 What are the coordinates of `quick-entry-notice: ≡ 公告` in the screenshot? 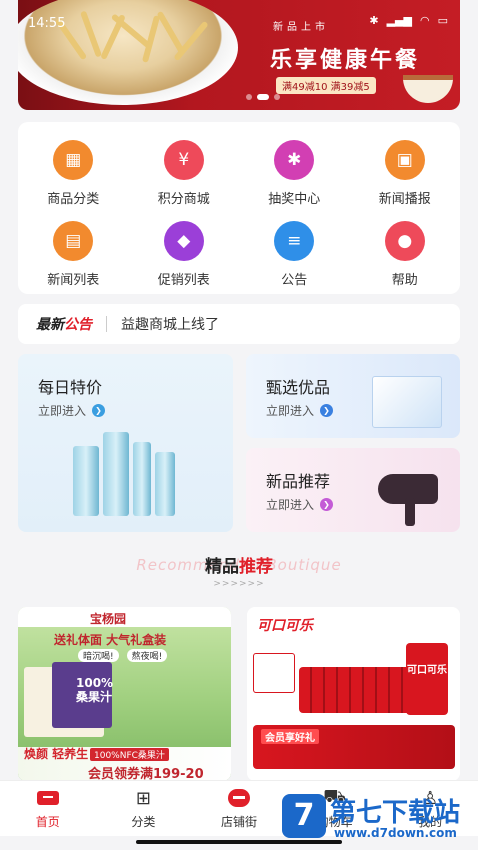 It's located at (294, 254).